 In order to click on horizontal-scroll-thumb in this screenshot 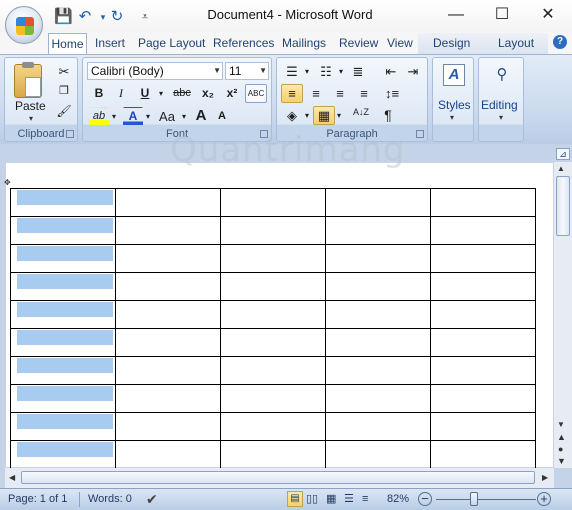, I will do `click(278, 477)`.